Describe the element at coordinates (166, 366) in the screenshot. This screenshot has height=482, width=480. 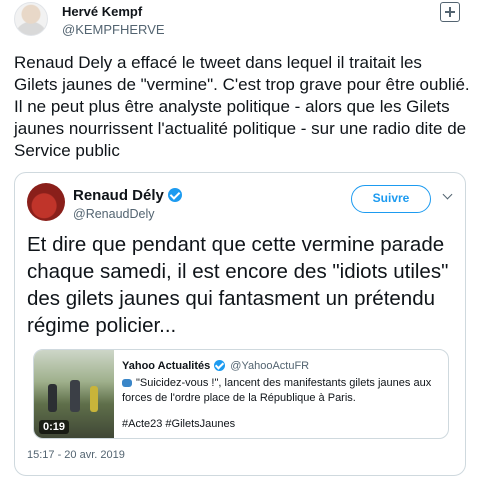
I see `card-source-name: Yahoo Actualités` at that location.